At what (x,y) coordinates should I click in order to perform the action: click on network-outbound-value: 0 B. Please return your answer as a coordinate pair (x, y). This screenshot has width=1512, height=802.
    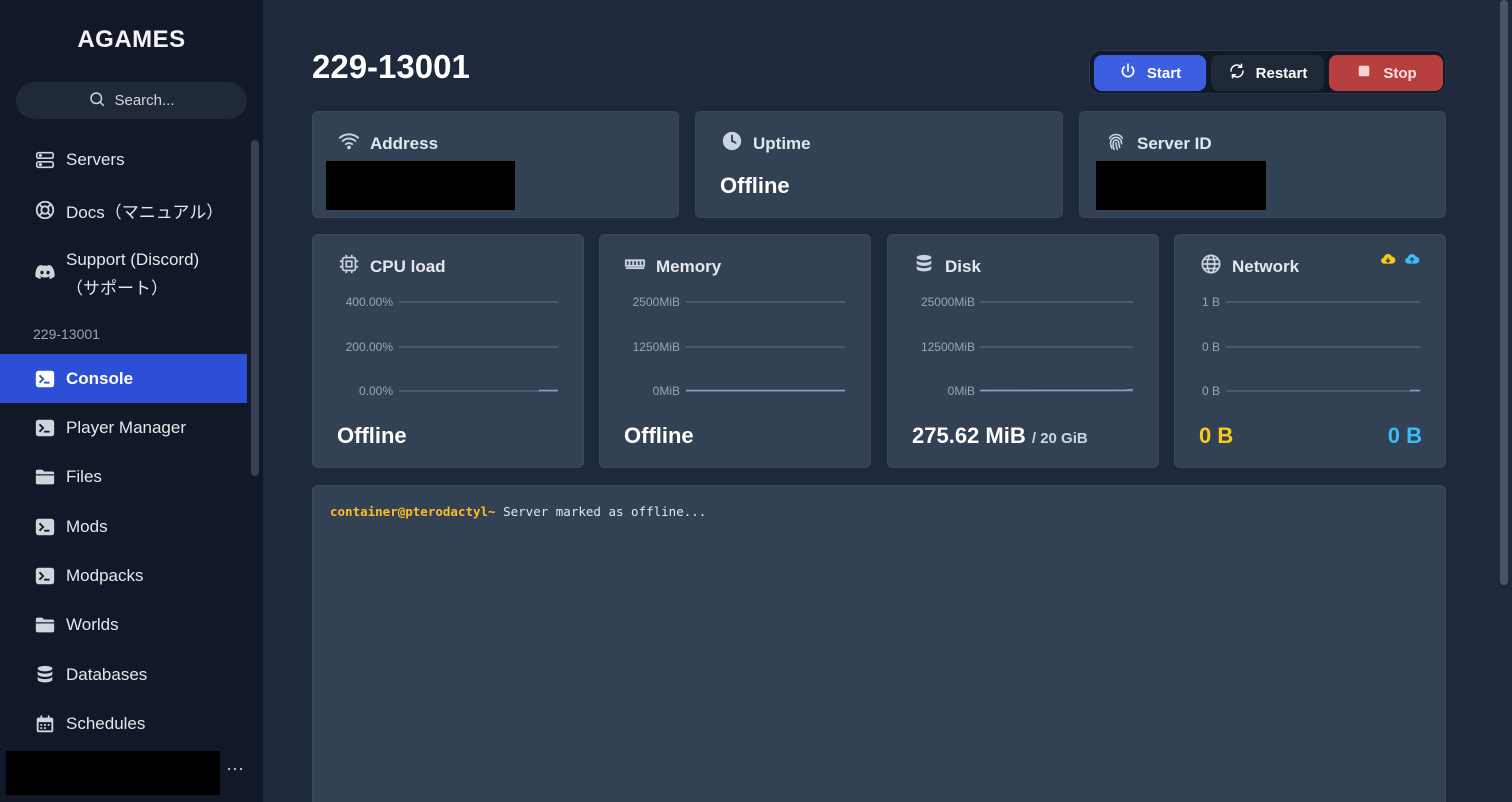
    Looking at the image, I should click on (1404, 435).